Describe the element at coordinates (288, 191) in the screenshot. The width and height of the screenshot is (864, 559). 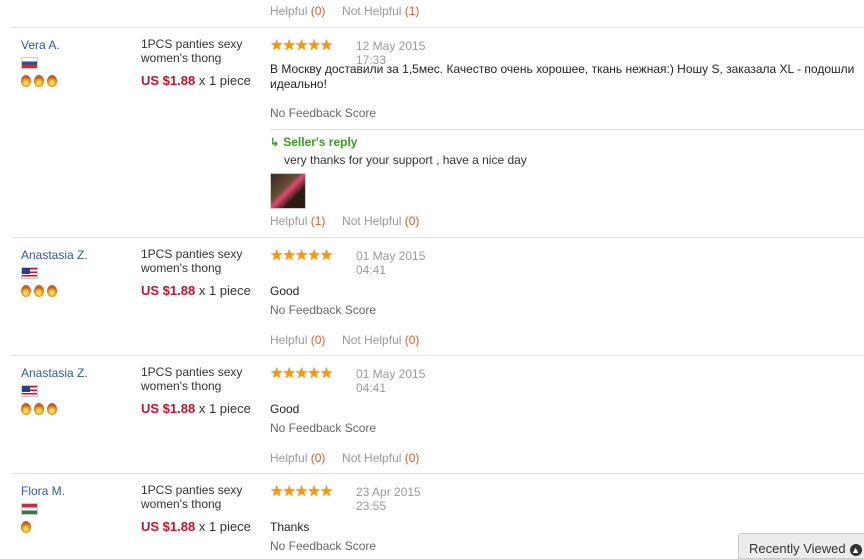
I see `review-photo-thumbnail` at that location.